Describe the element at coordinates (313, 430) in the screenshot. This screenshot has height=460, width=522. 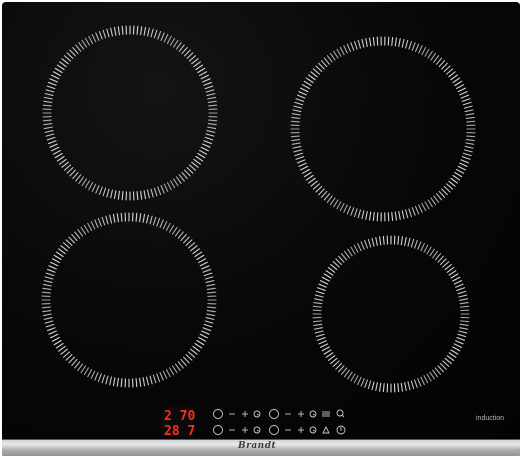
I see `timer-icon-front-right` at that location.